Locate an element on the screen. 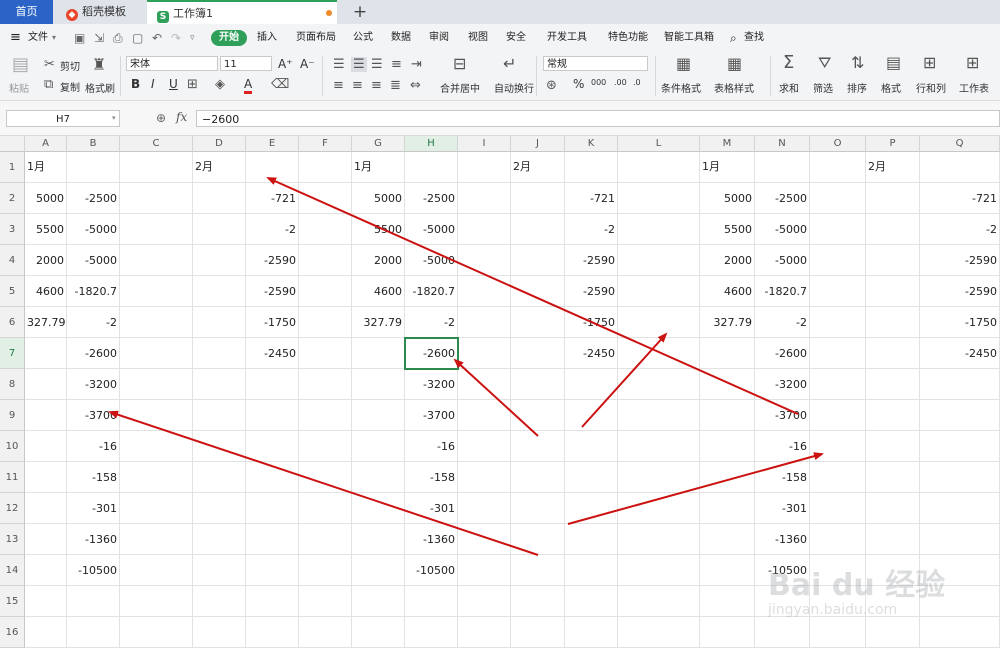  cell-k7: -2450 is located at coordinates (591, 353).